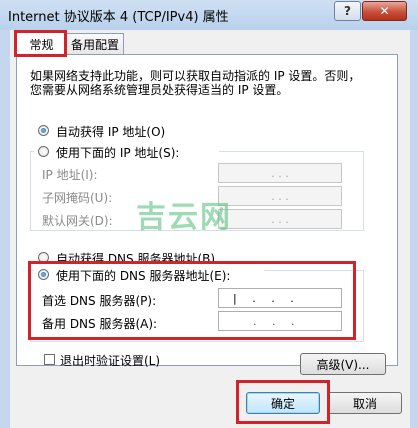 This screenshot has width=418, height=428. Describe the element at coordinates (280, 219) in the screenshot. I see `default-gateway-input: . . .` at that location.